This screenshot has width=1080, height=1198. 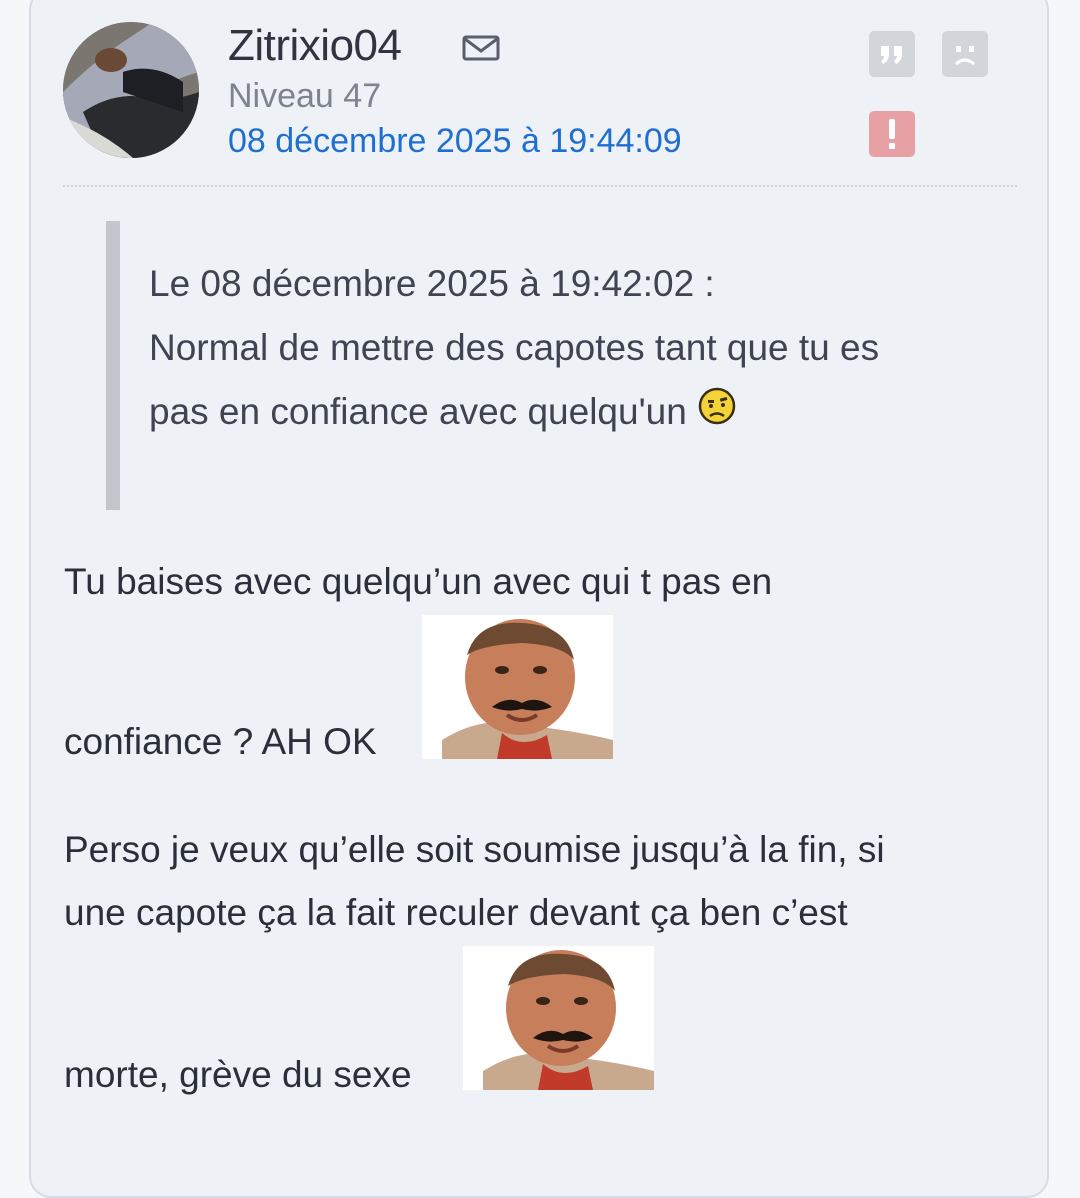 I want to click on quote-bar, so click(x=113, y=365).